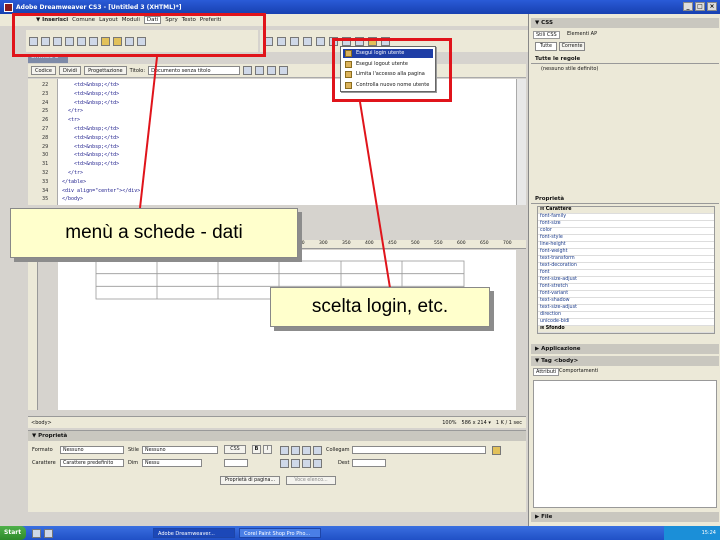 This screenshot has width=720, height=540. Describe the element at coordinates (626, 273) in the screenshot. I see `css-property-row: font` at that location.